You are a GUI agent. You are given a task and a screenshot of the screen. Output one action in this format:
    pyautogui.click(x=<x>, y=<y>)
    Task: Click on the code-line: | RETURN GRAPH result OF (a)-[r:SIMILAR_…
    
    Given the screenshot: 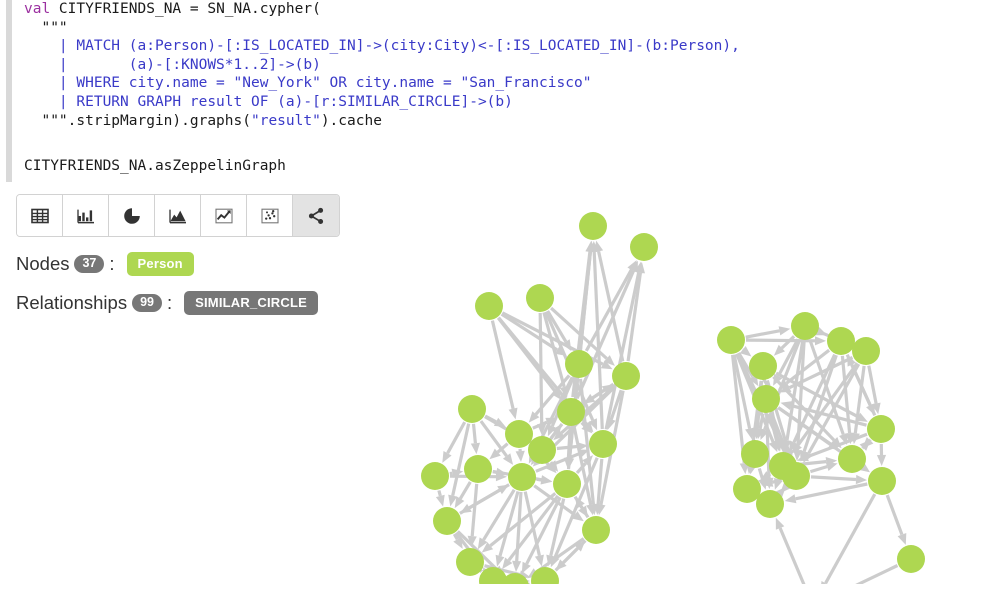 What is the action you would take?
    pyautogui.click(x=382, y=102)
    